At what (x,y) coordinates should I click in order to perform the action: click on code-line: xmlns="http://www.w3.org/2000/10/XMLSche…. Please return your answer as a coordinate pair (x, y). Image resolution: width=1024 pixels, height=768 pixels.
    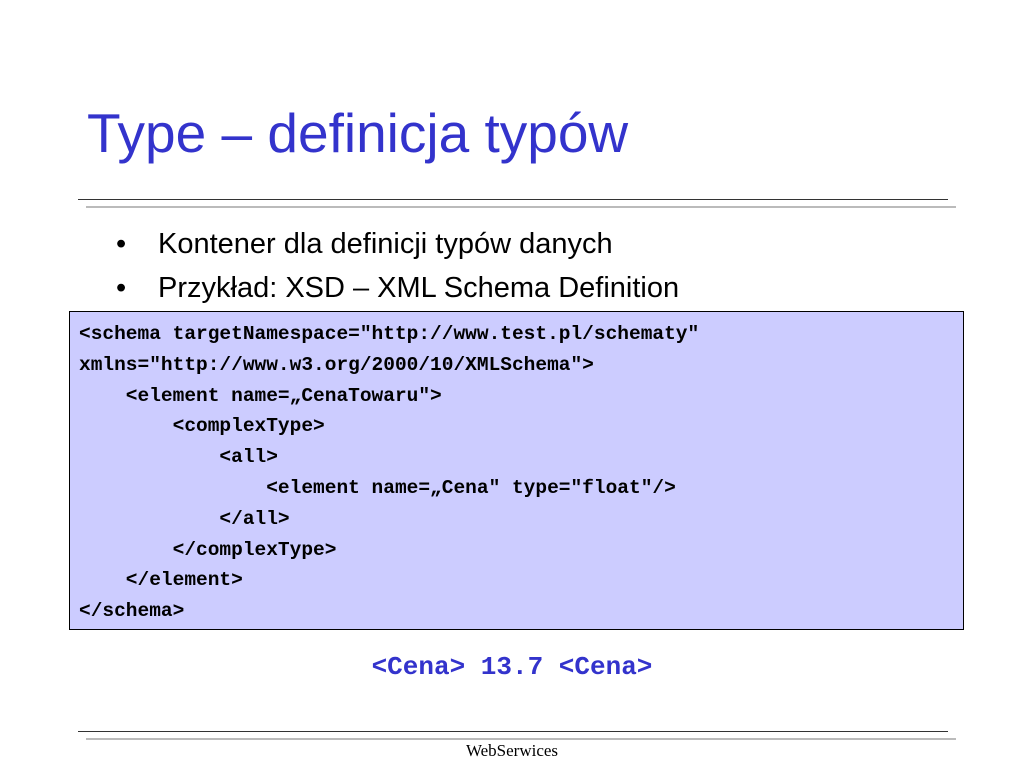
    Looking at the image, I should click on (336, 364).